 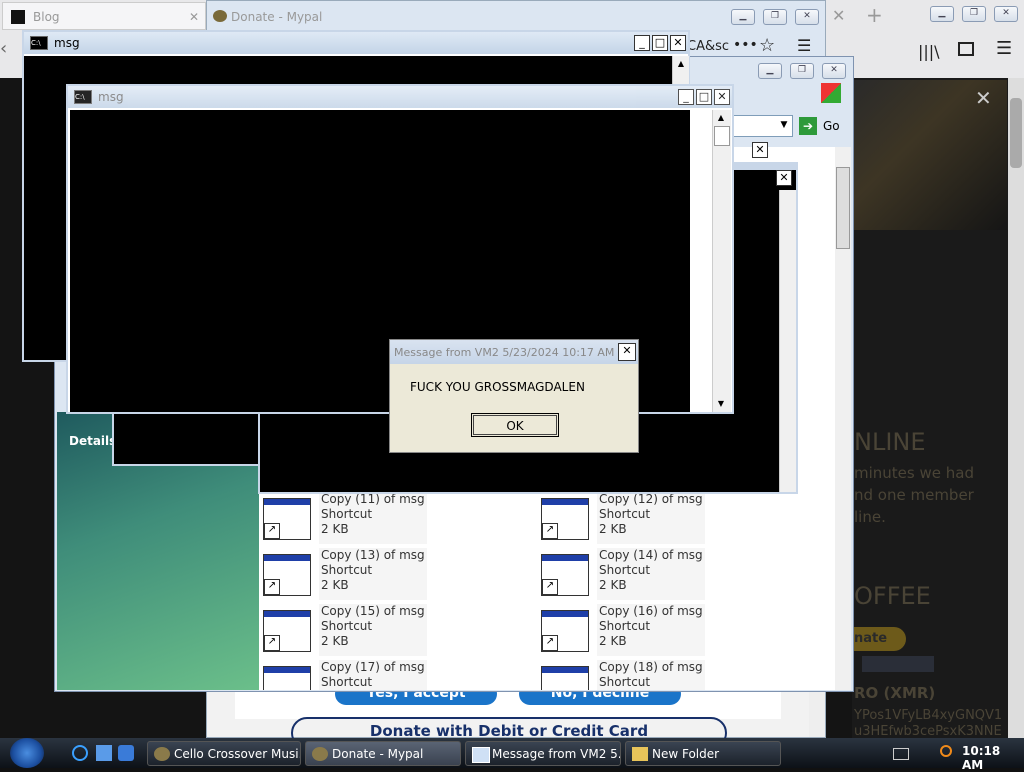 I want to click on mypal-close-button: ✕, so click(x=807, y=17).